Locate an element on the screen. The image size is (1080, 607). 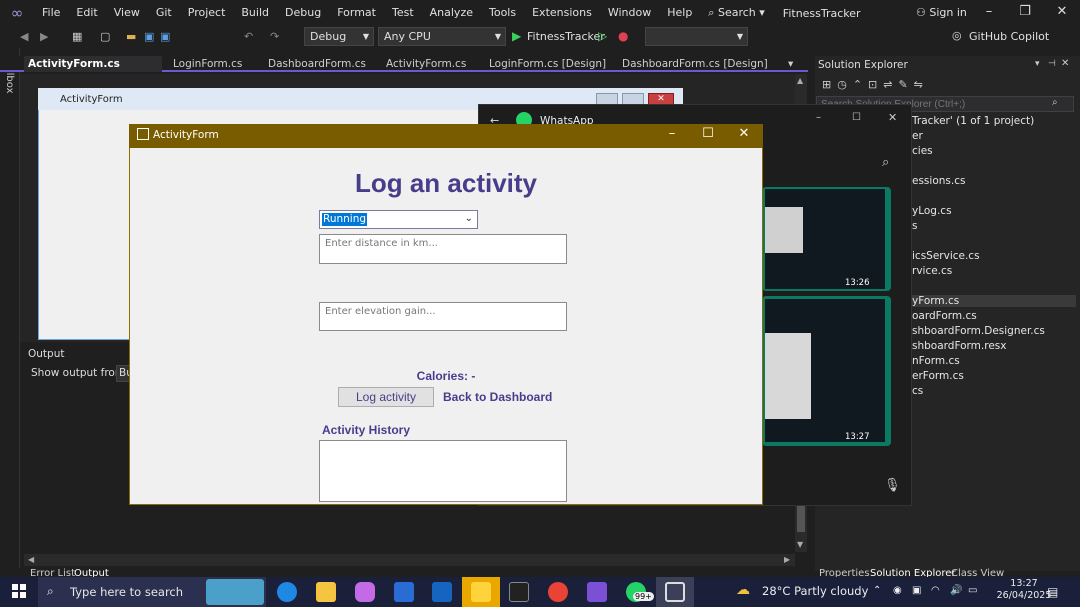
sticky-notes-icon is located at coordinates (481, 592).